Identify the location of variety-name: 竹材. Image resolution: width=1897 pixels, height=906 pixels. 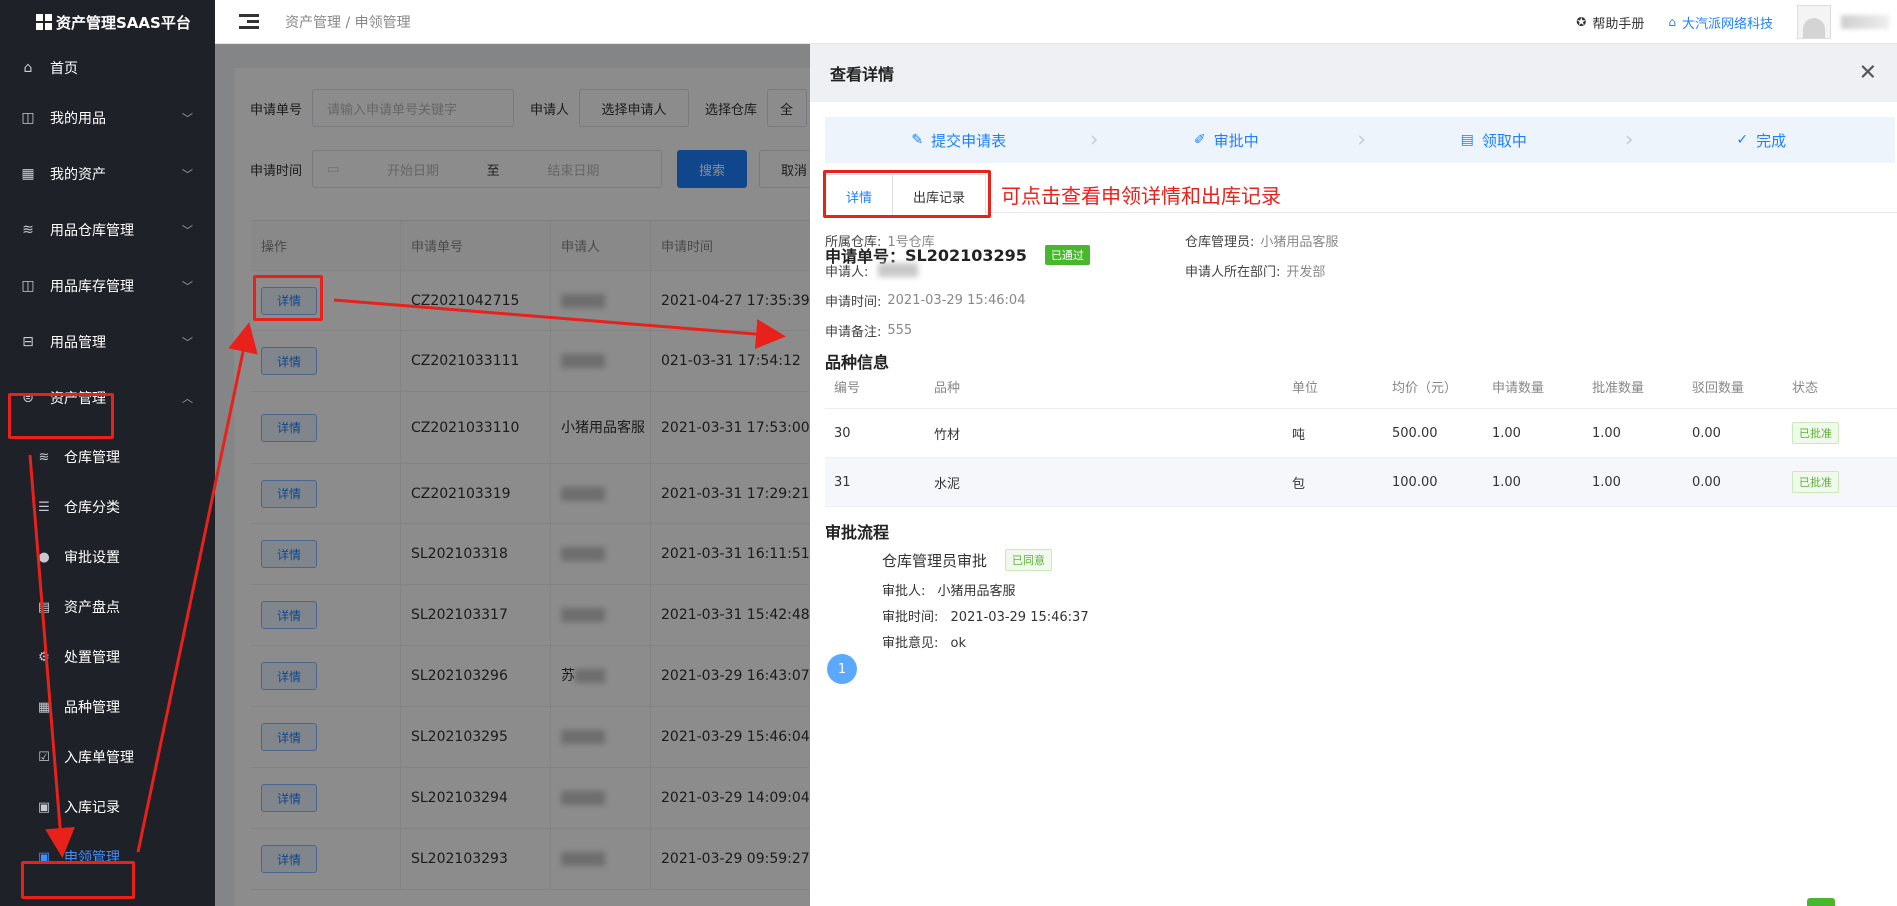
(947, 435).